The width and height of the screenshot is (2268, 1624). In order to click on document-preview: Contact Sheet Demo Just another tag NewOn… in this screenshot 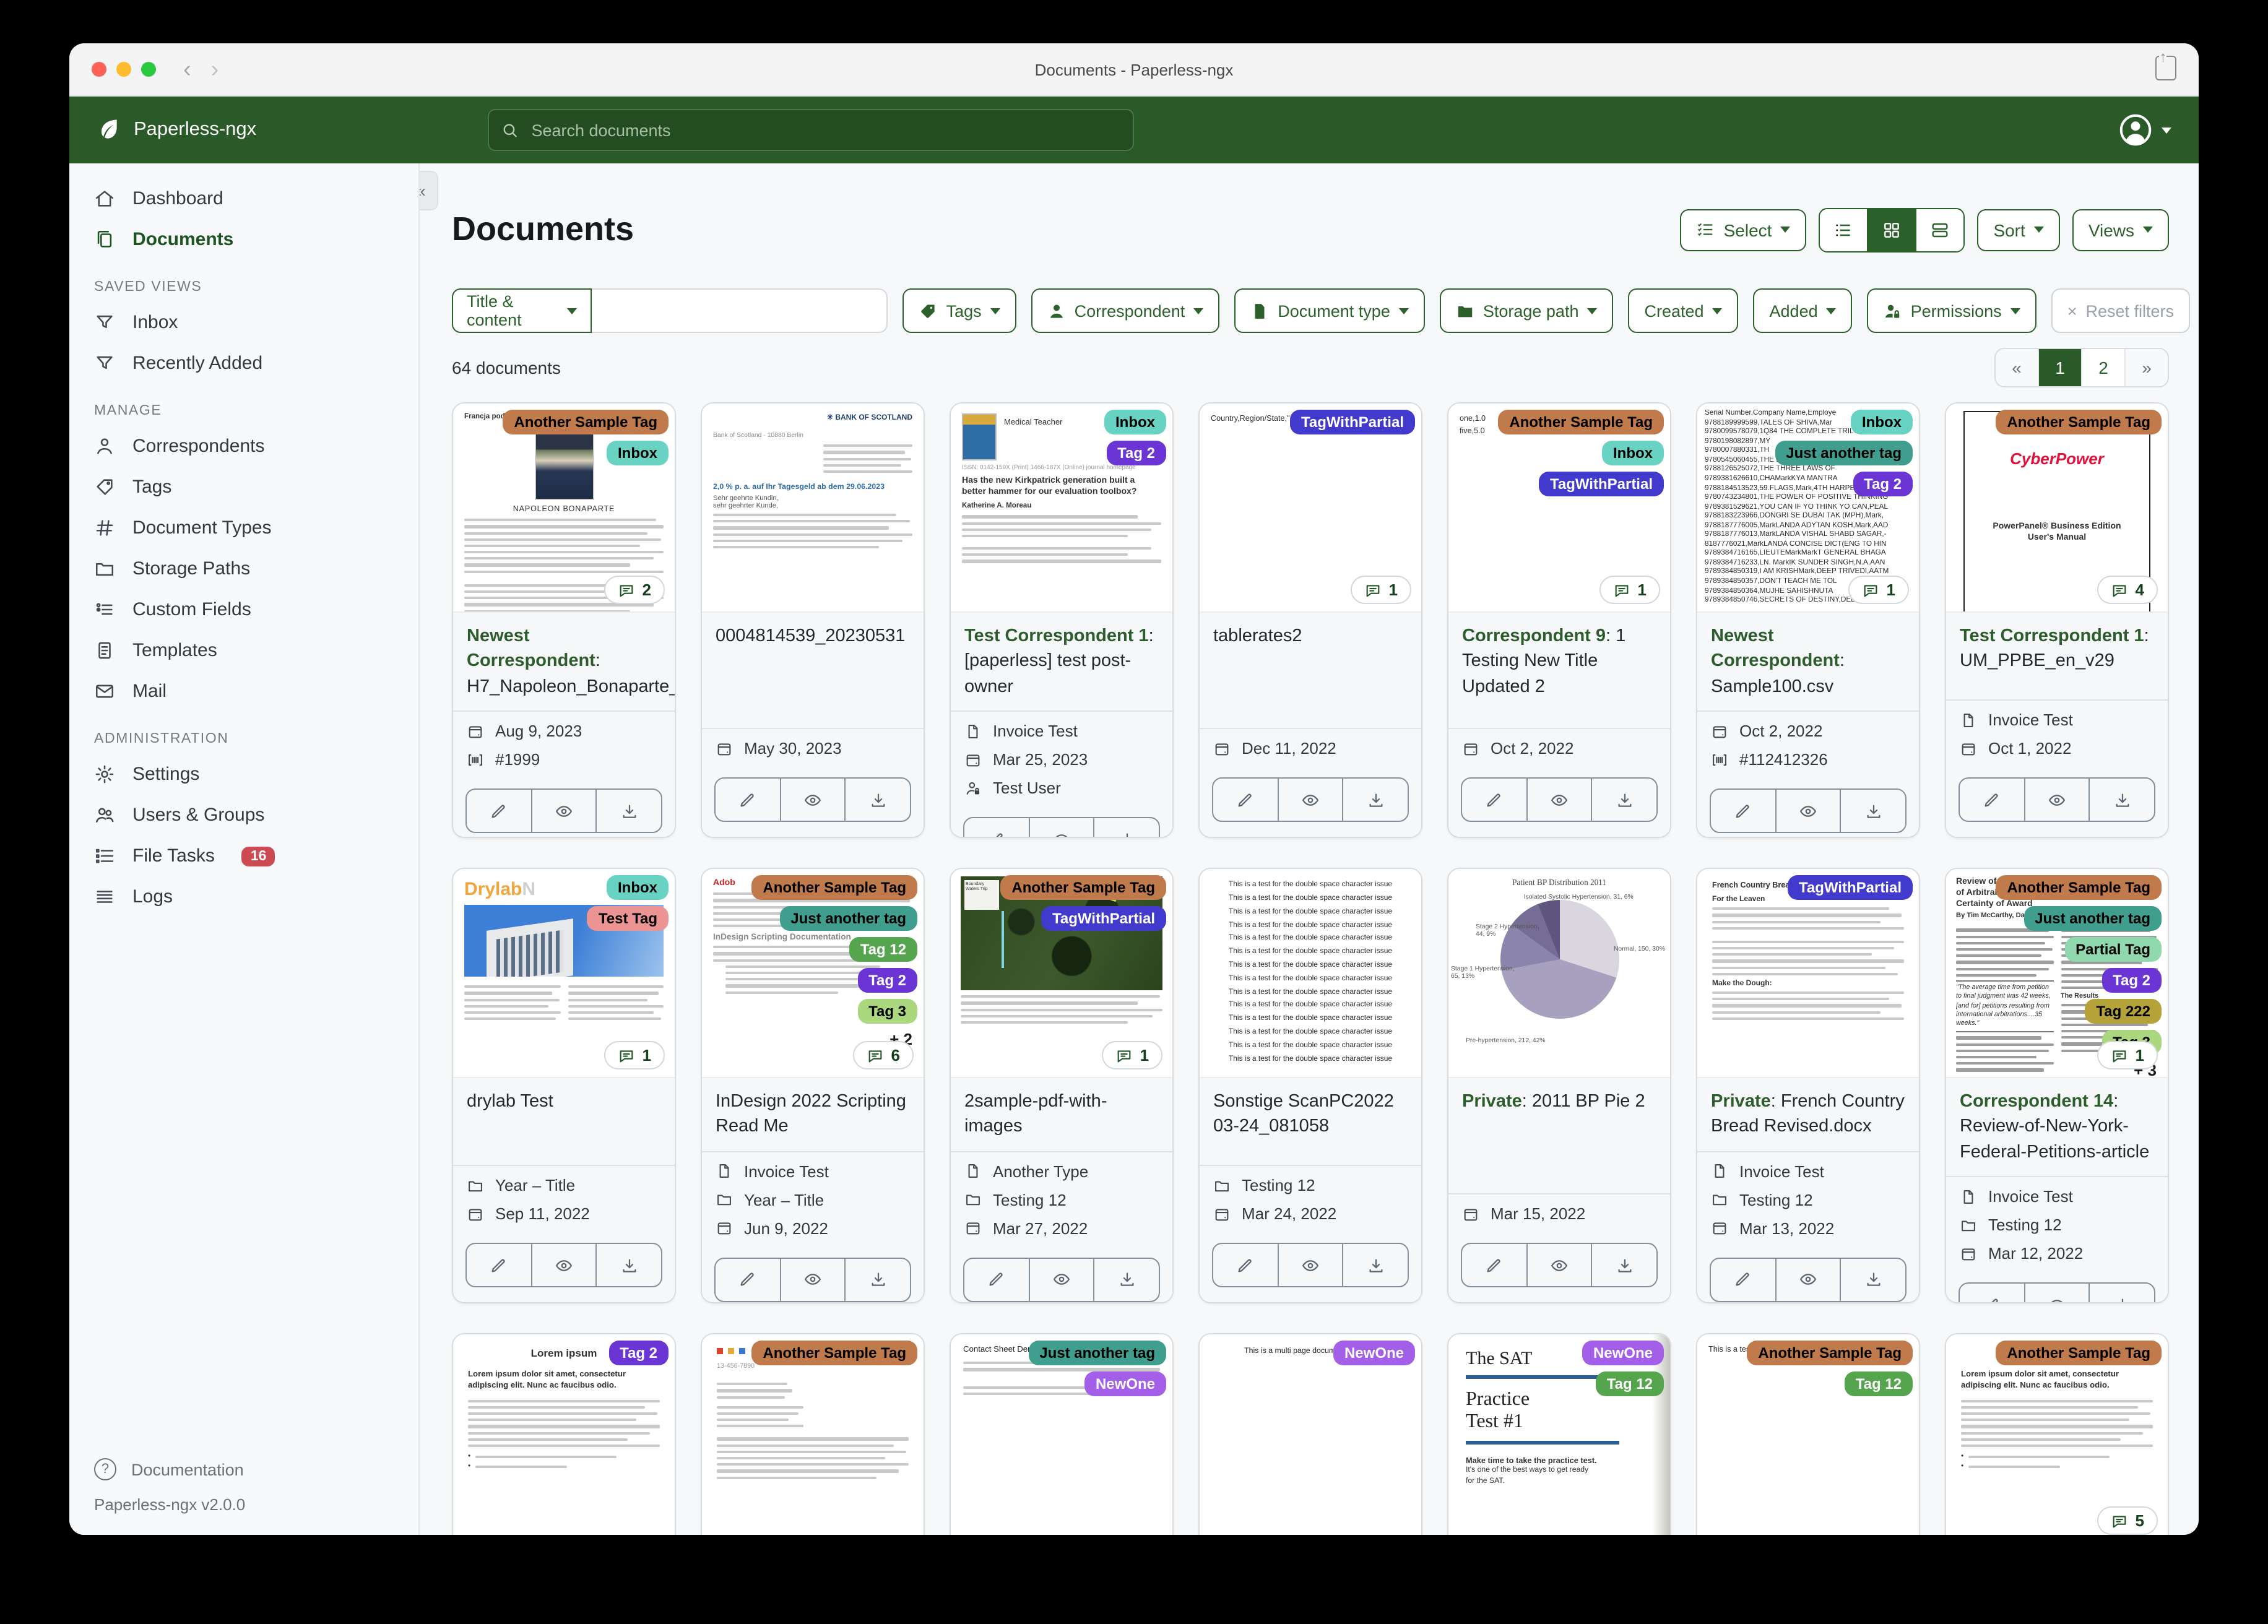, I will do `click(1061, 1434)`.